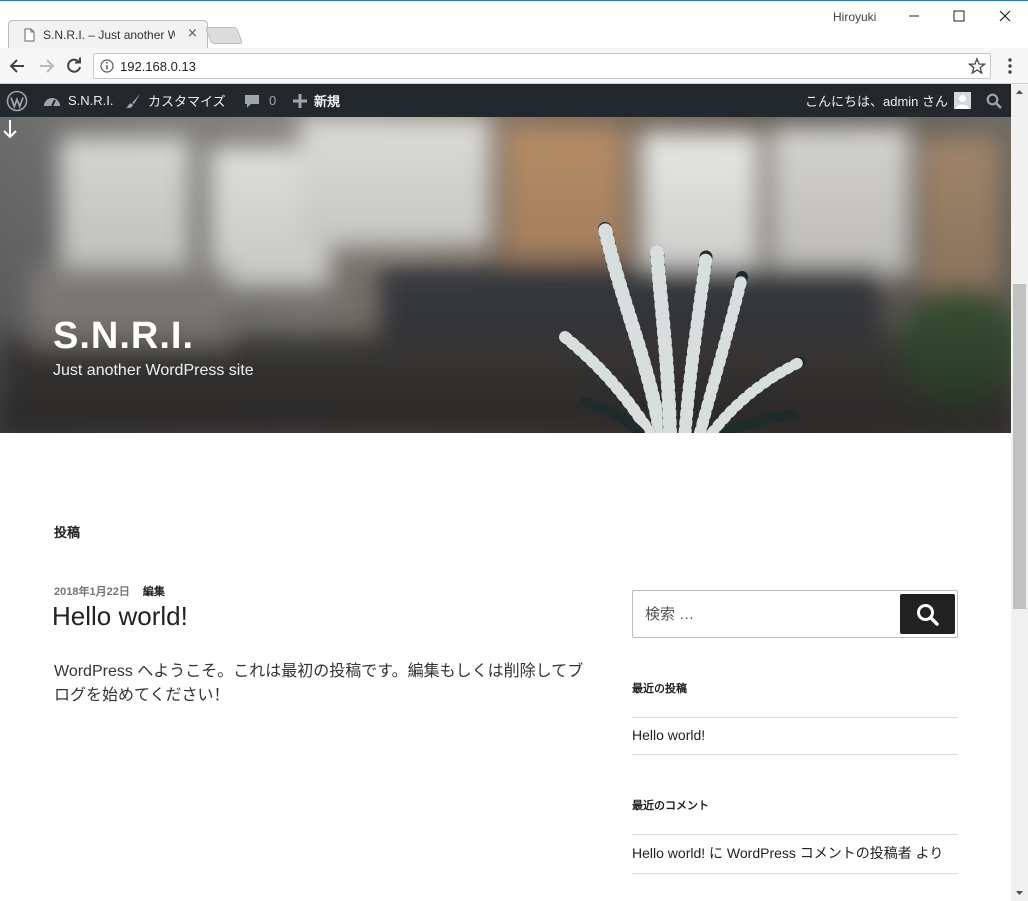 The image size is (1028, 901). What do you see at coordinates (977, 66) in the screenshot?
I see `bookmark-star-icon` at bounding box center [977, 66].